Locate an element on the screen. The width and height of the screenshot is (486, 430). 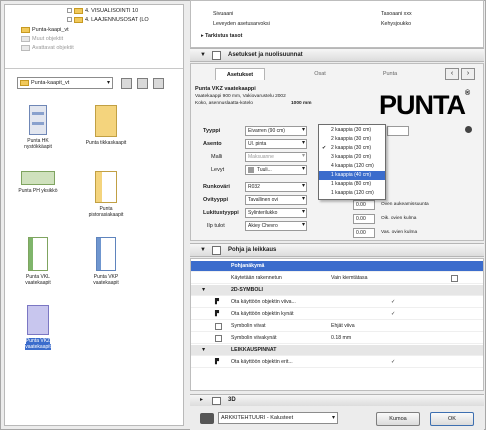
cabinet-yellow-open-icon is located at coordinates (106, 187).